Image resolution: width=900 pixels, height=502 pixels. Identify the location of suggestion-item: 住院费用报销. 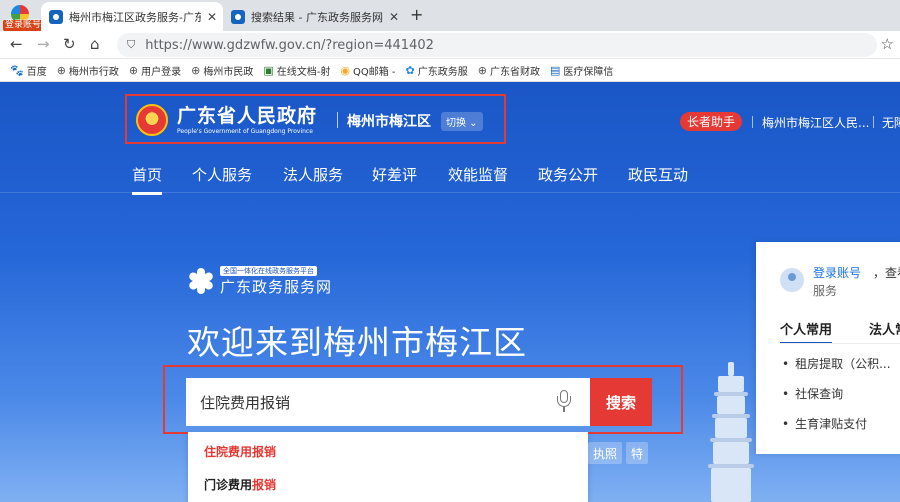
(240, 451).